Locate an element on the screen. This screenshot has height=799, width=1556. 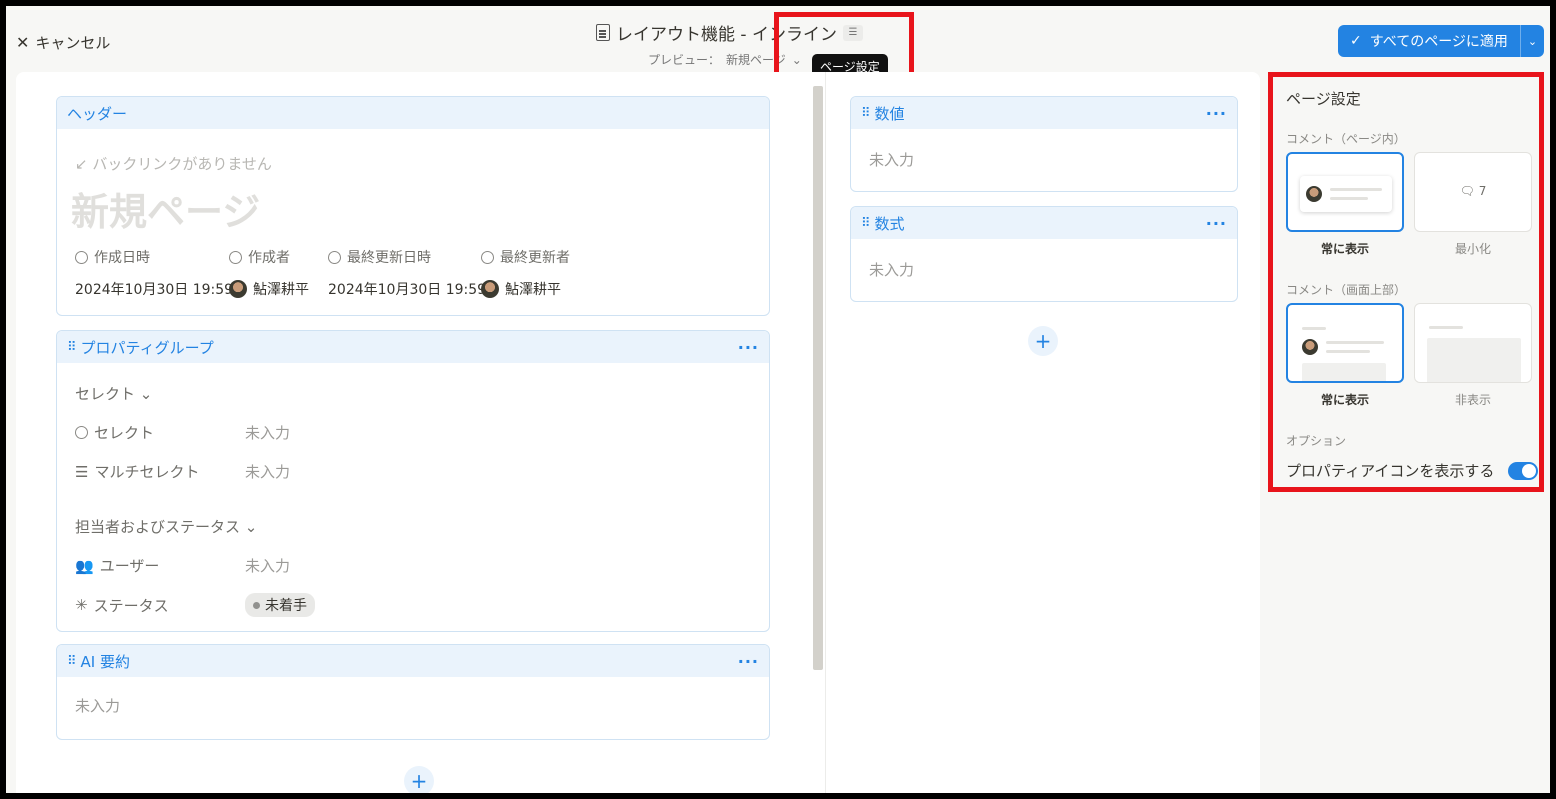
status-value: 未着手 is located at coordinates (286, 606).